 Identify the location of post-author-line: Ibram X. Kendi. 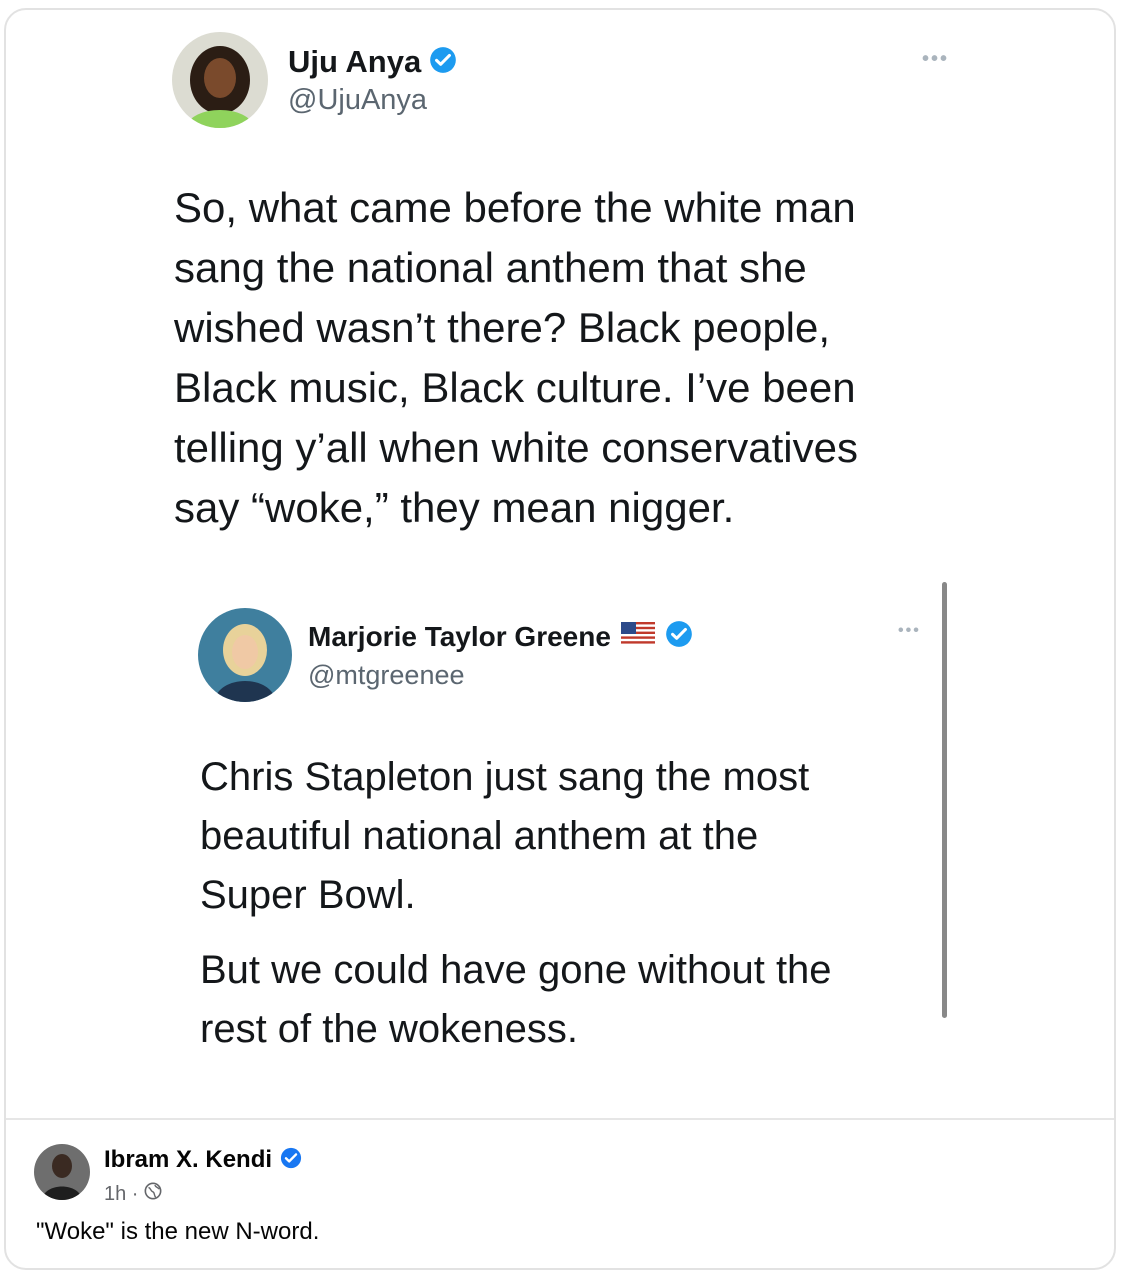
(203, 1160).